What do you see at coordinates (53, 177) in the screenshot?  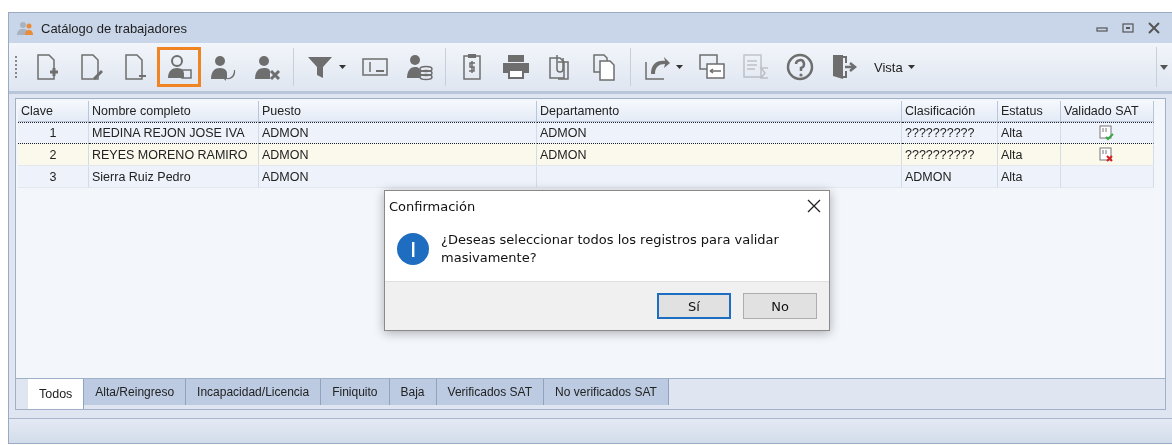 I see `cell-text: 3` at bounding box center [53, 177].